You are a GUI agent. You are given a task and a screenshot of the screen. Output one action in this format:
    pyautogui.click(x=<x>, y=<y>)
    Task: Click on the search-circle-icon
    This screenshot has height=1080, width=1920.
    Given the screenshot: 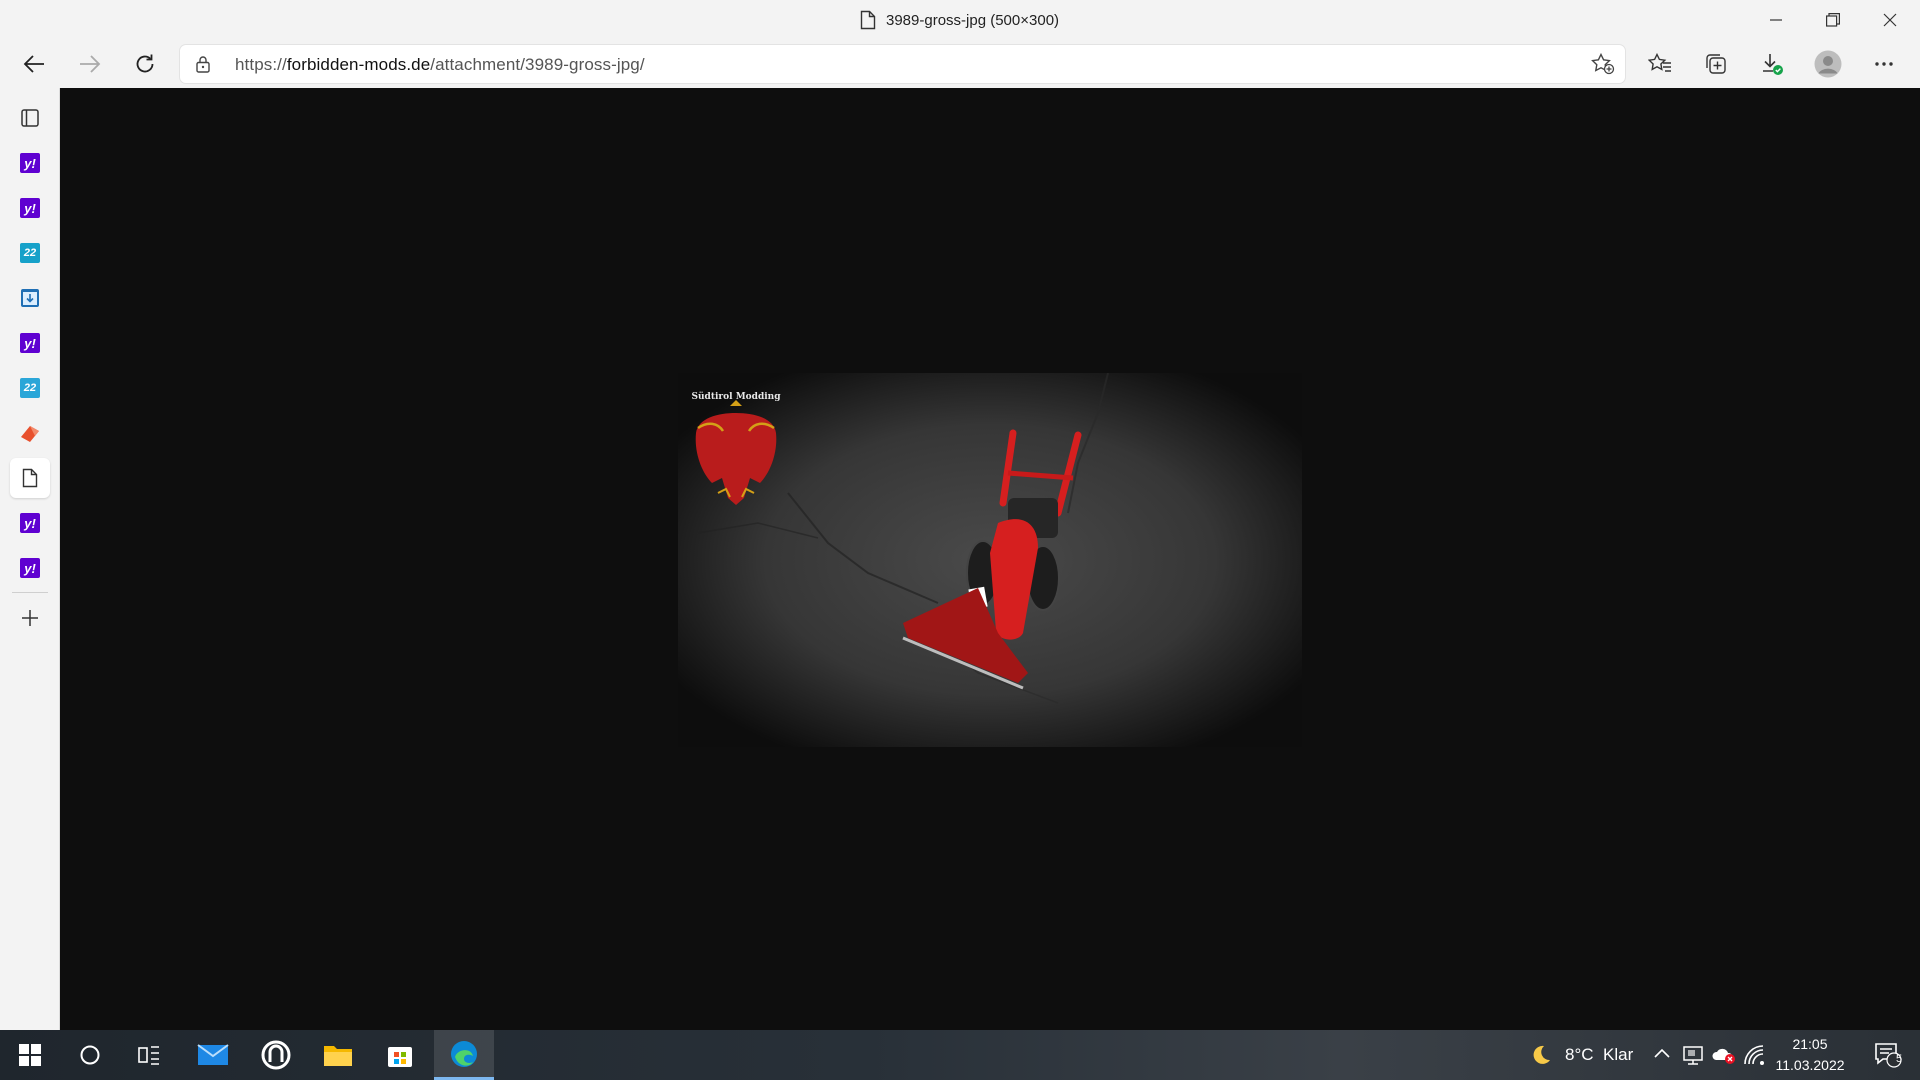 What is the action you would take?
    pyautogui.click(x=90, y=1055)
    